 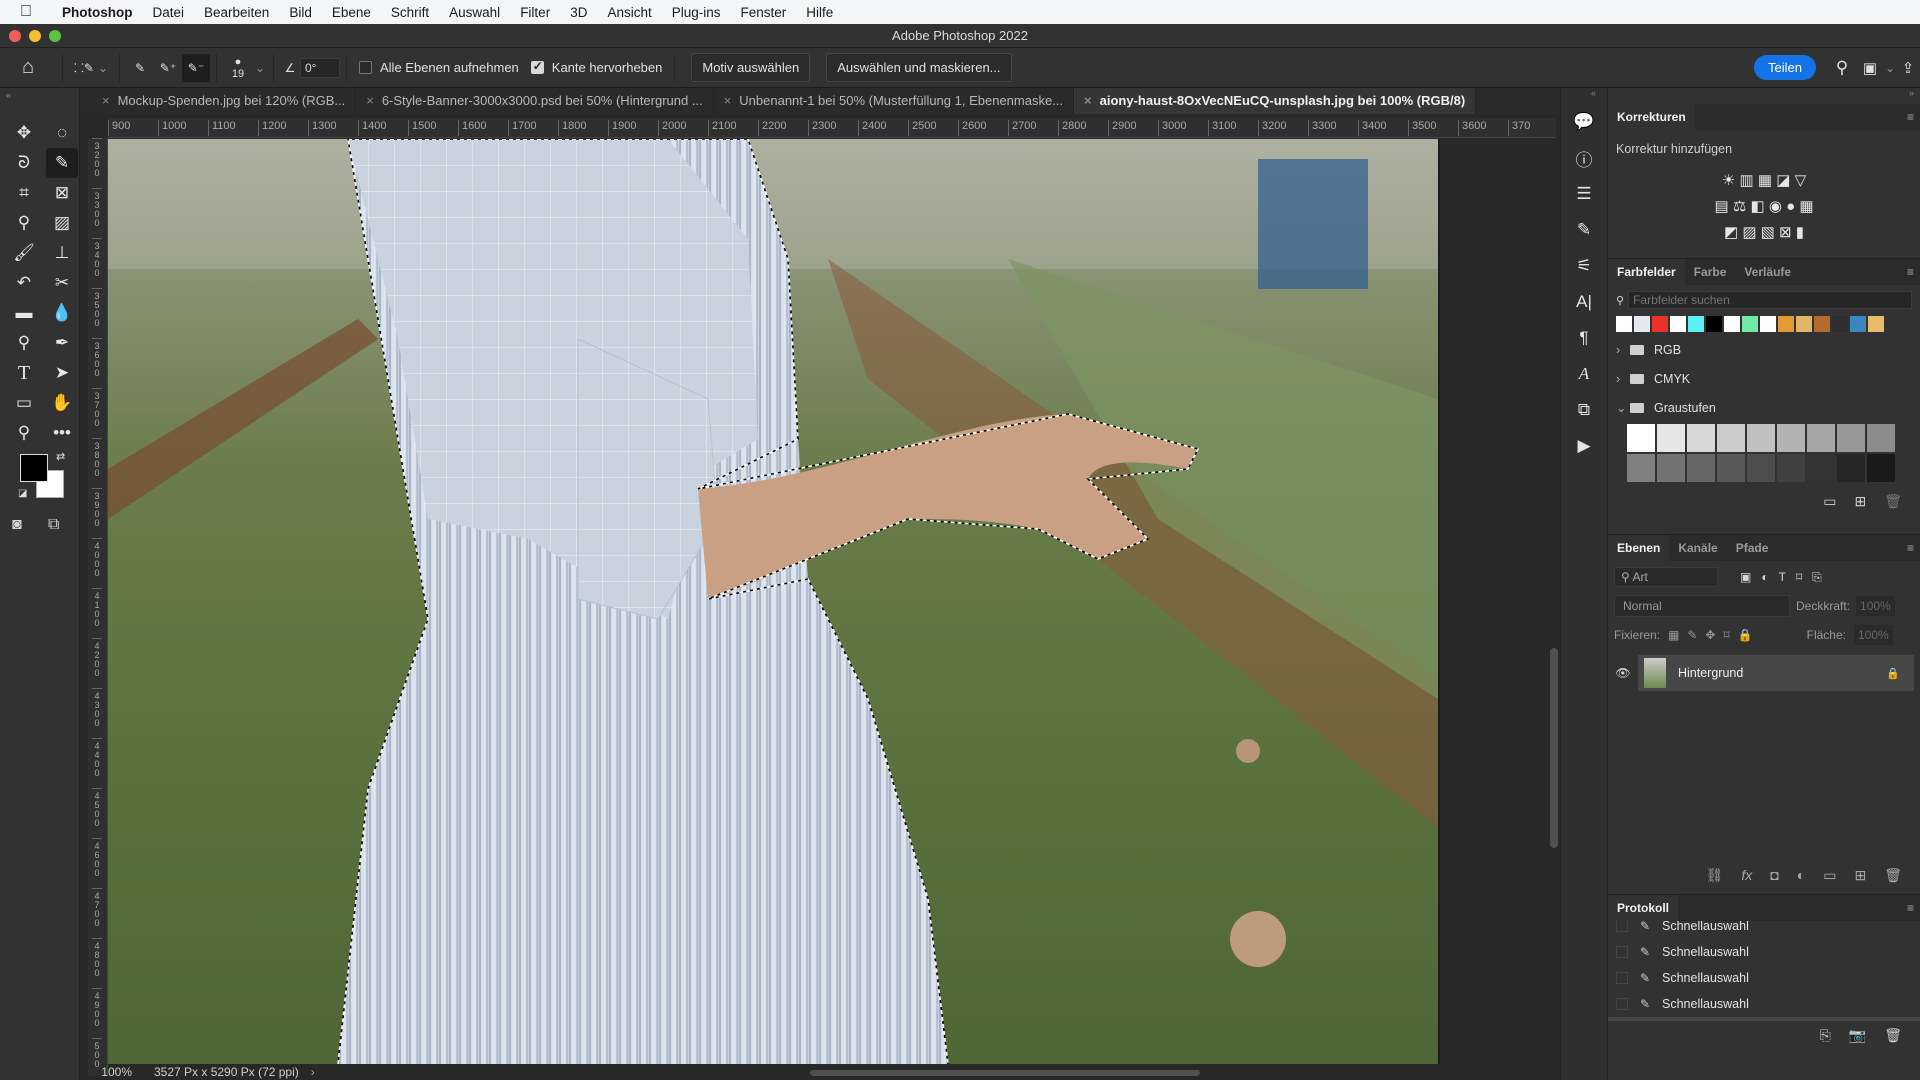 I want to click on menu-bild: Bild, so click(x=300, y=12).